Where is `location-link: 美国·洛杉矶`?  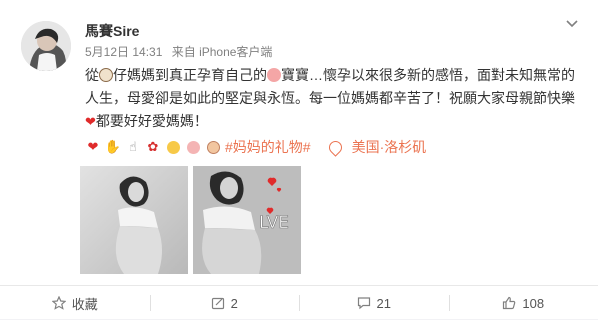
location-link: 美国·洛杉矶 is located at coordinates (389, 147).